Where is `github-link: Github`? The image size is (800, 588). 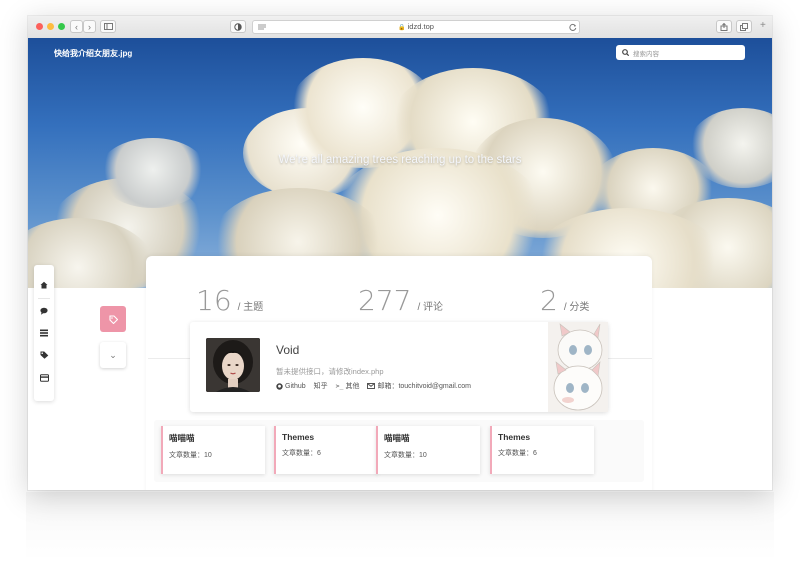
github-link: Github is located at coordinates (291, 386).